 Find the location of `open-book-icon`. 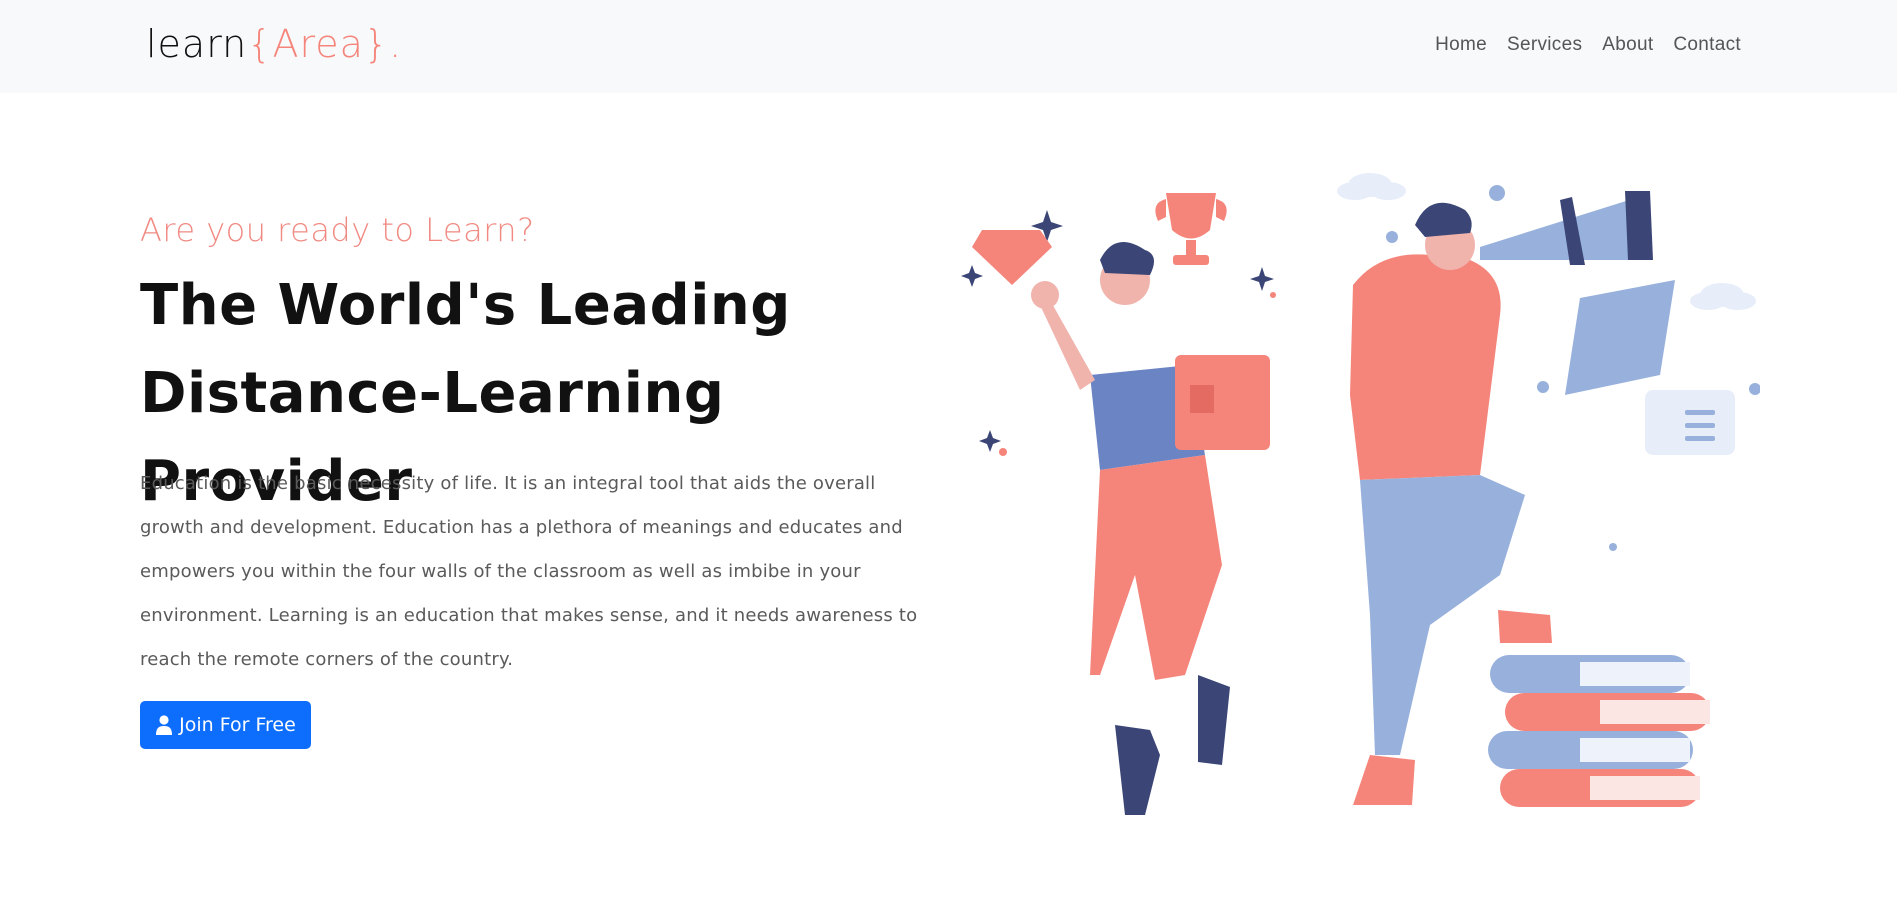

open-book-icon is located at coordinates (1620, 337).